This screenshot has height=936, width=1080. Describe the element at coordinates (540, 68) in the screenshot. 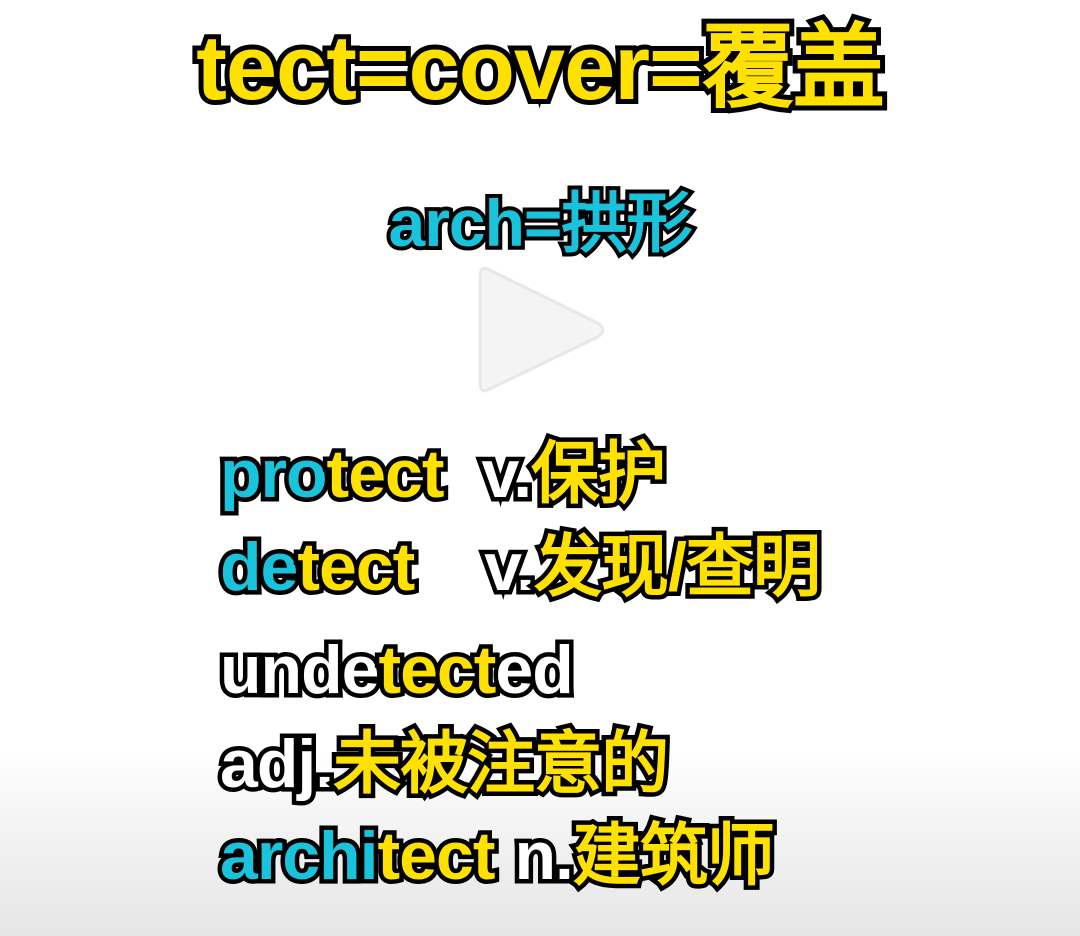

I see `page-title: tect=cover=覆盖` at that location.